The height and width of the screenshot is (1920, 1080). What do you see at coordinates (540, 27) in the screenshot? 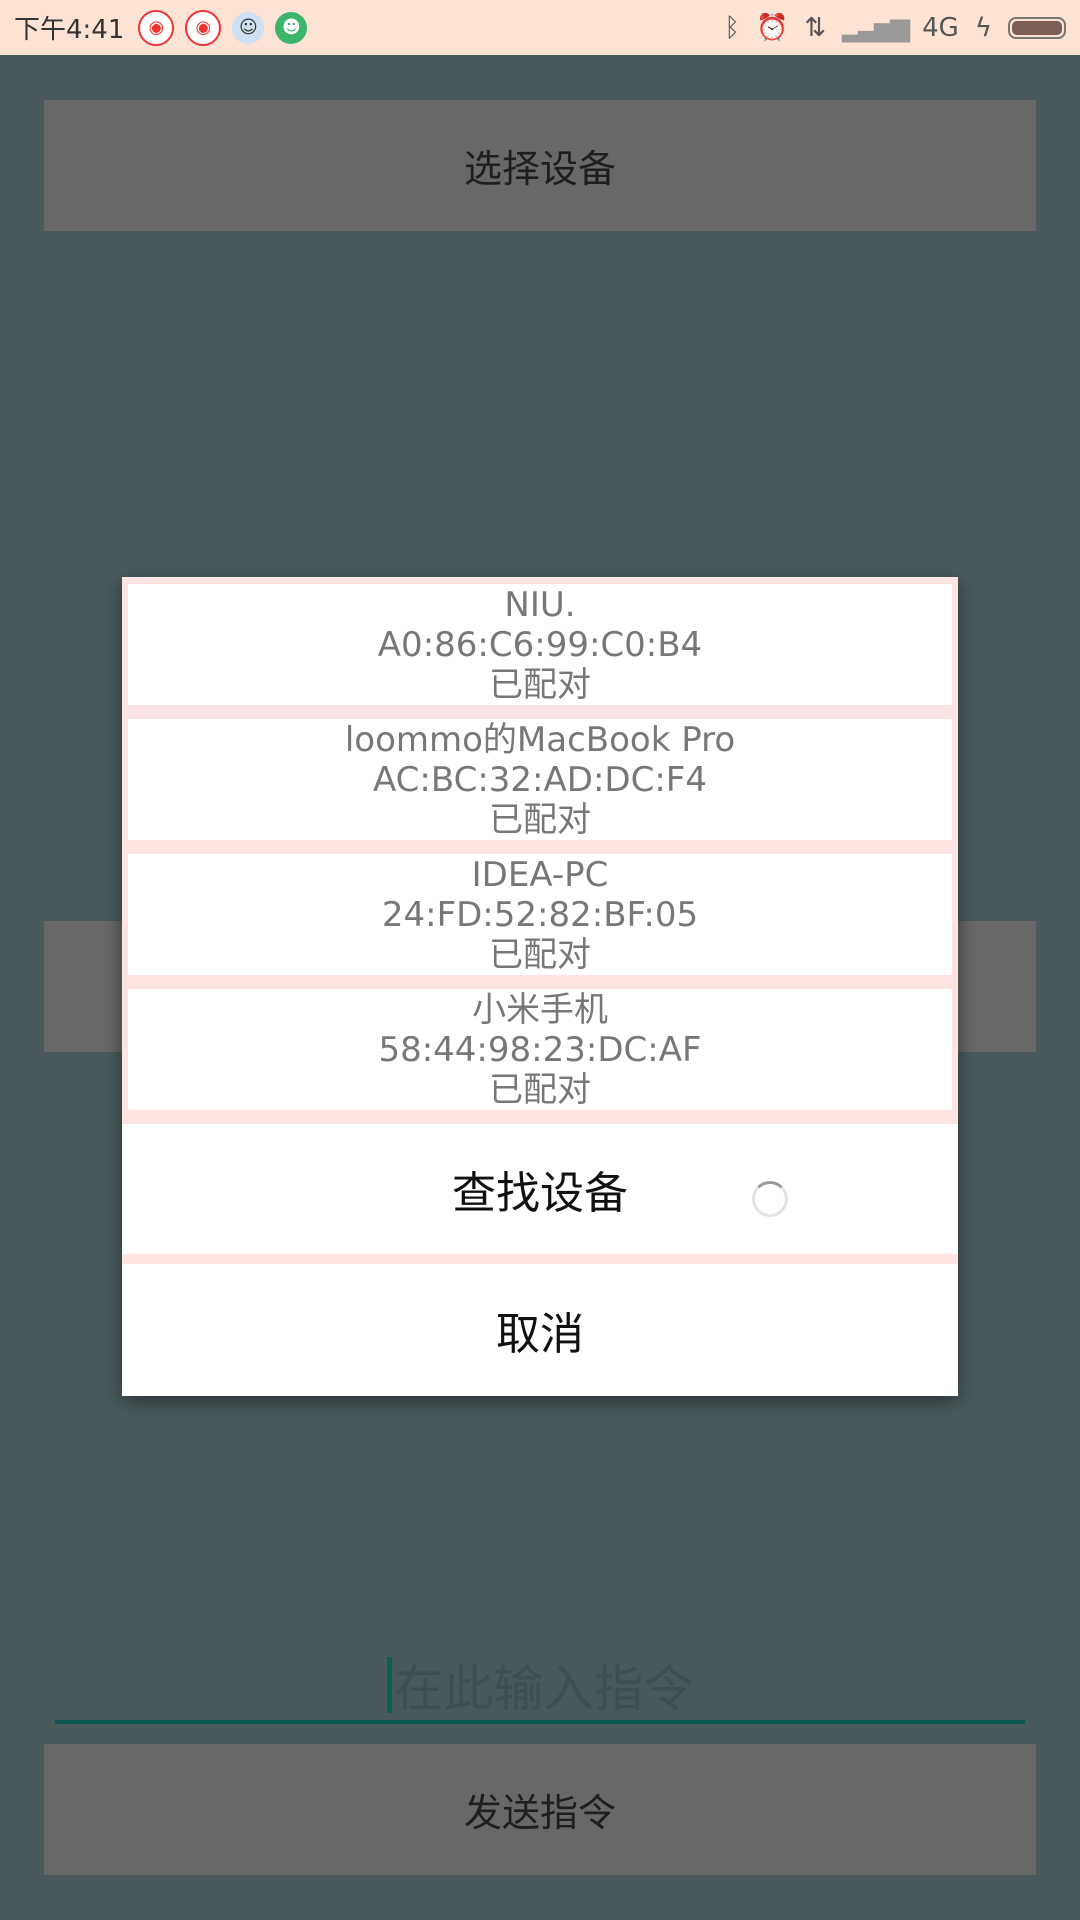
I see `status-bar: 下午4:41 ◉ ◉ ☺ ☻ ᛒ ⏰ ⇅ ▂▃▅▆ 4G ϟ` at bounding box center [540, 27].